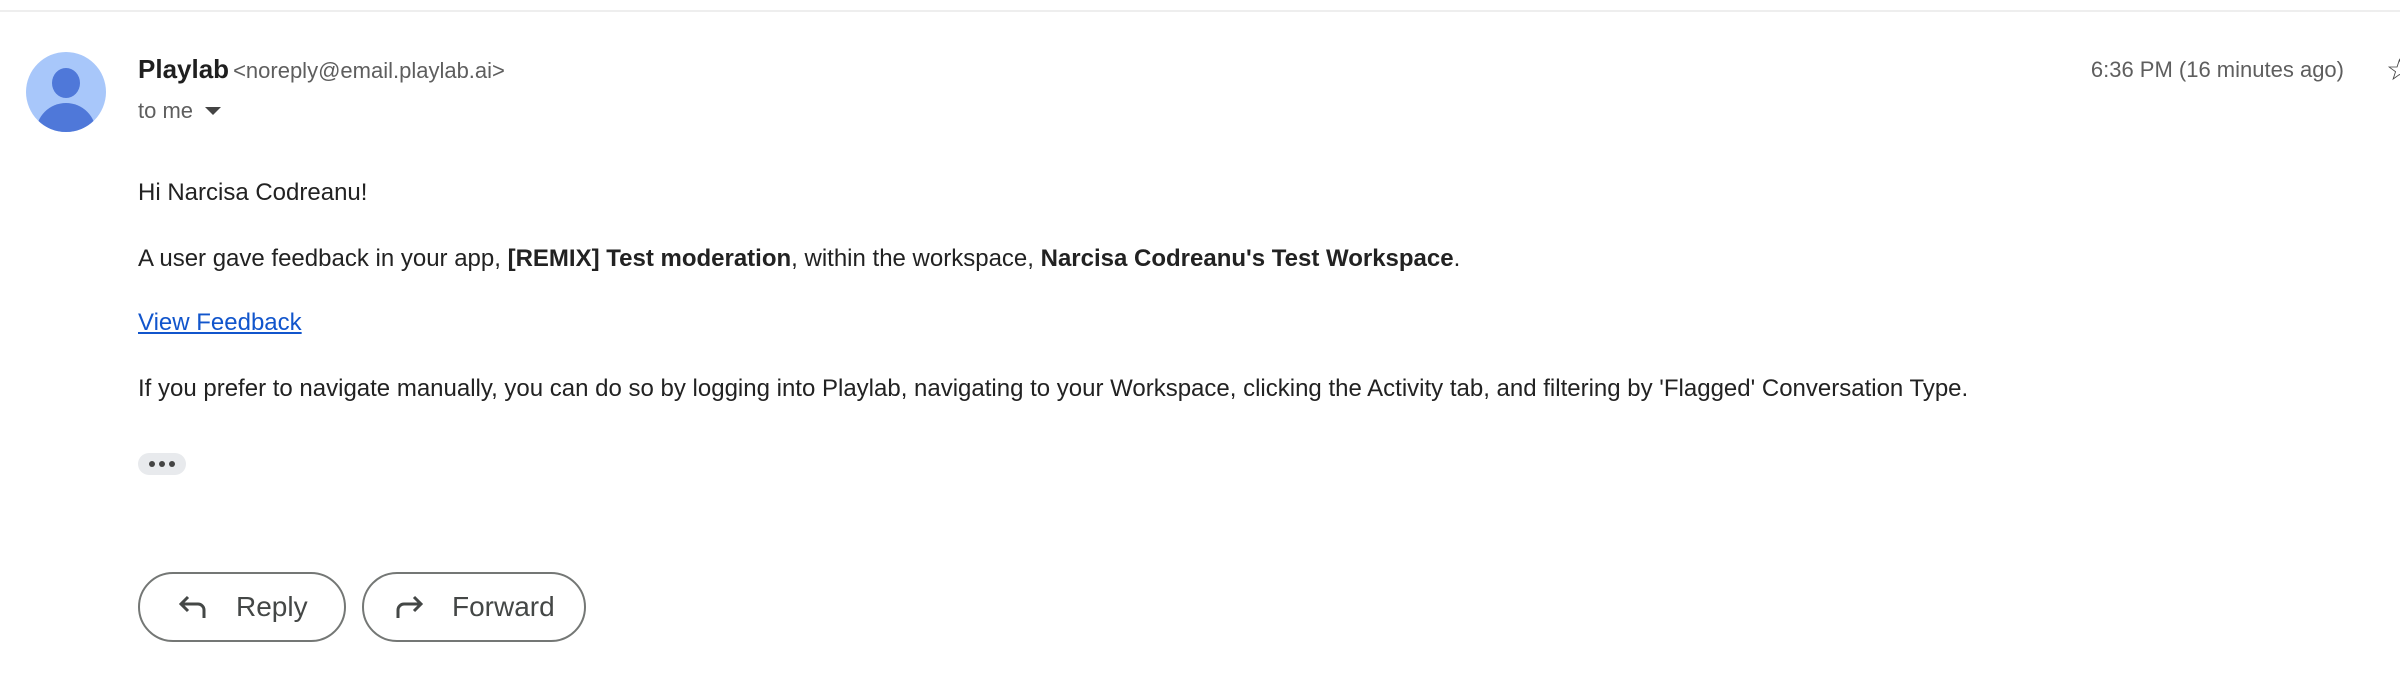  I want to click on star-icon: ☆, so click(2393, 71).